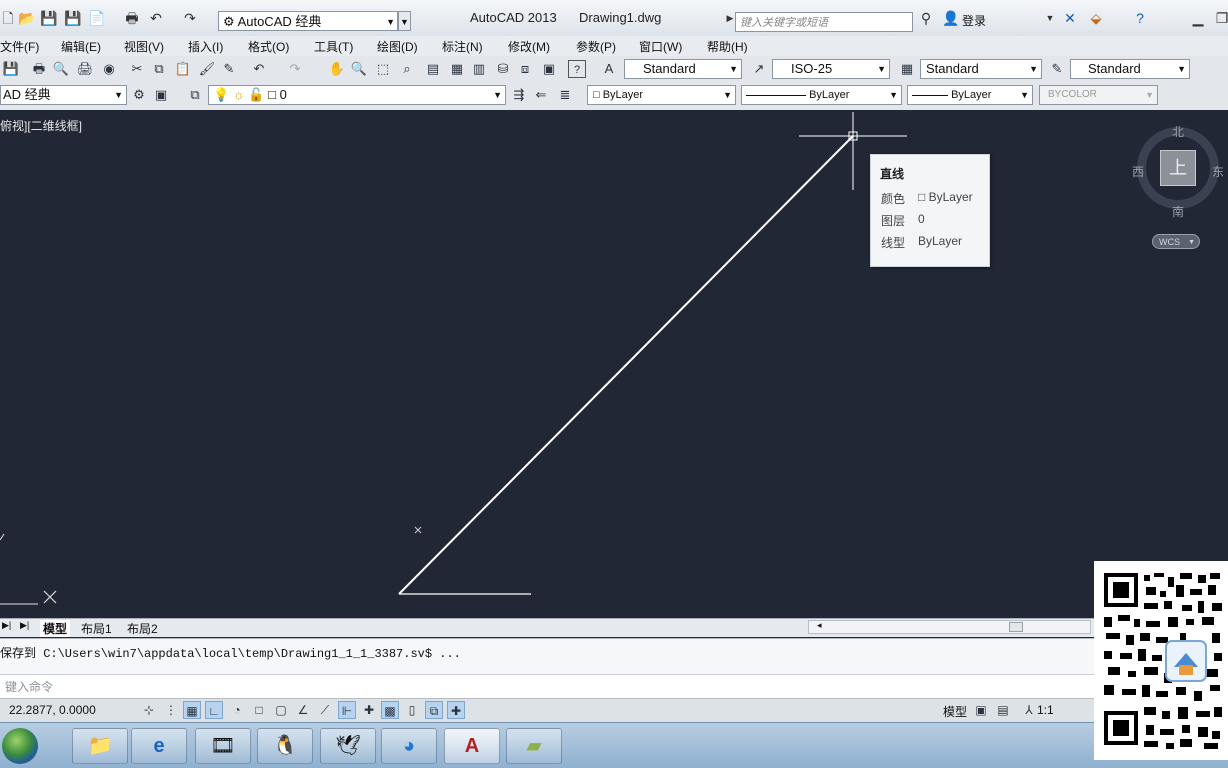  What do you see at coordinates (390, 710) in the screenshot?
I see `transparency-icon: ▩` at bounding box center [390, 710].